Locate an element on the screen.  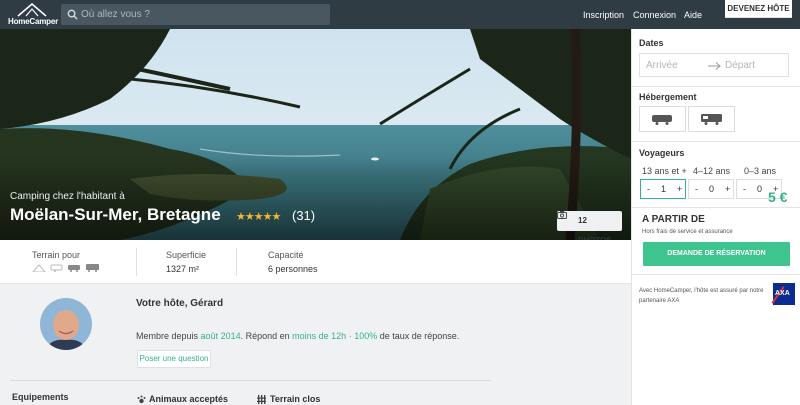
age-group-infants-label: 0–3 ans is located at coordinates (760, 171).